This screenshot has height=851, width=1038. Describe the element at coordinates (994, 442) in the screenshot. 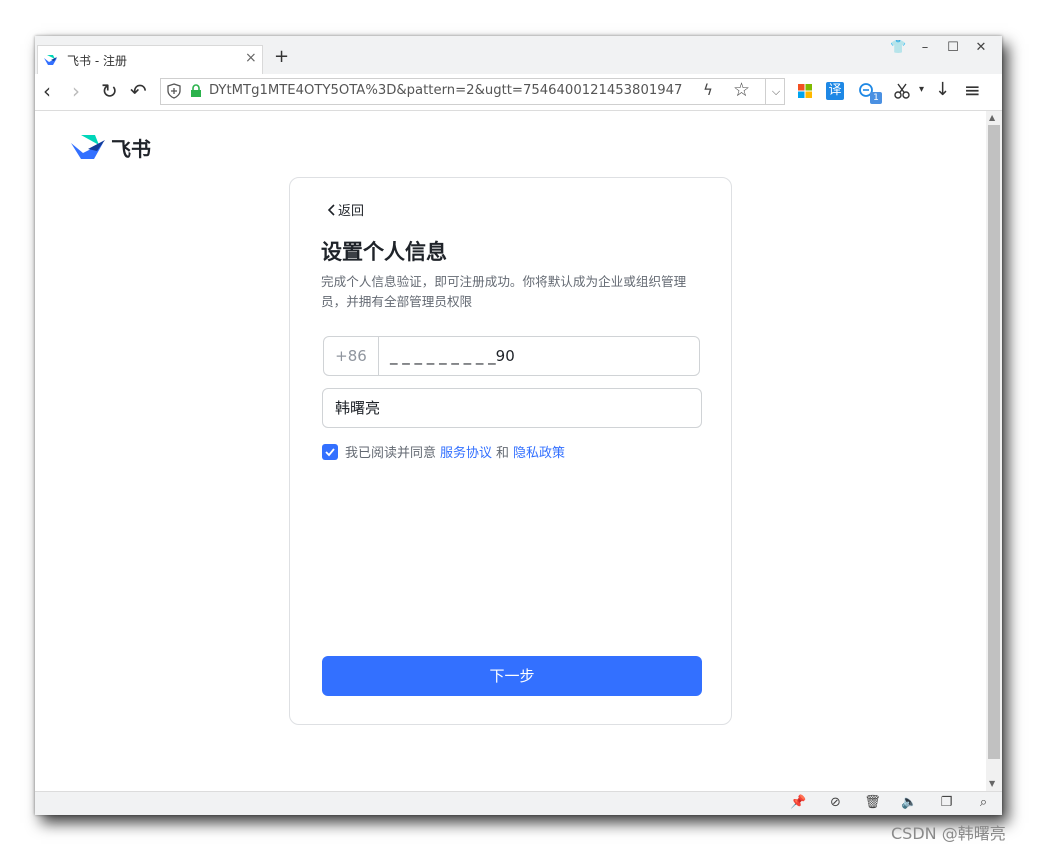

I see `scroll-thumb` at that location.